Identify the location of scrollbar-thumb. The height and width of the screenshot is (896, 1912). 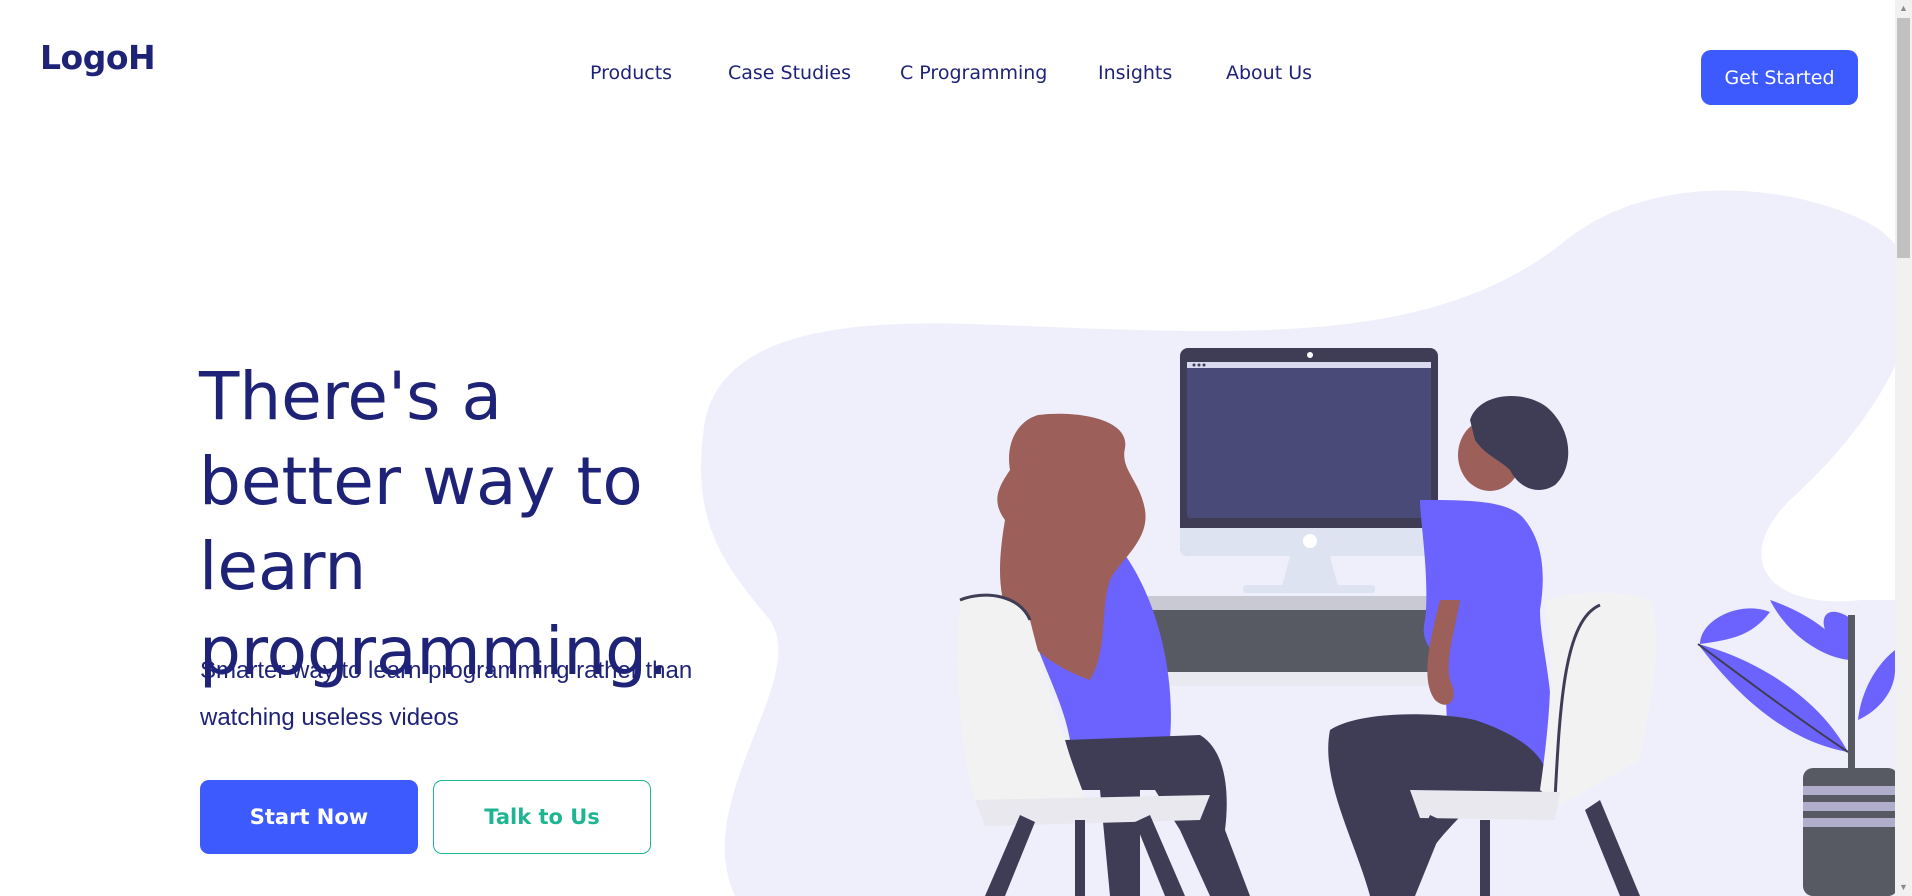
(1903, 138).